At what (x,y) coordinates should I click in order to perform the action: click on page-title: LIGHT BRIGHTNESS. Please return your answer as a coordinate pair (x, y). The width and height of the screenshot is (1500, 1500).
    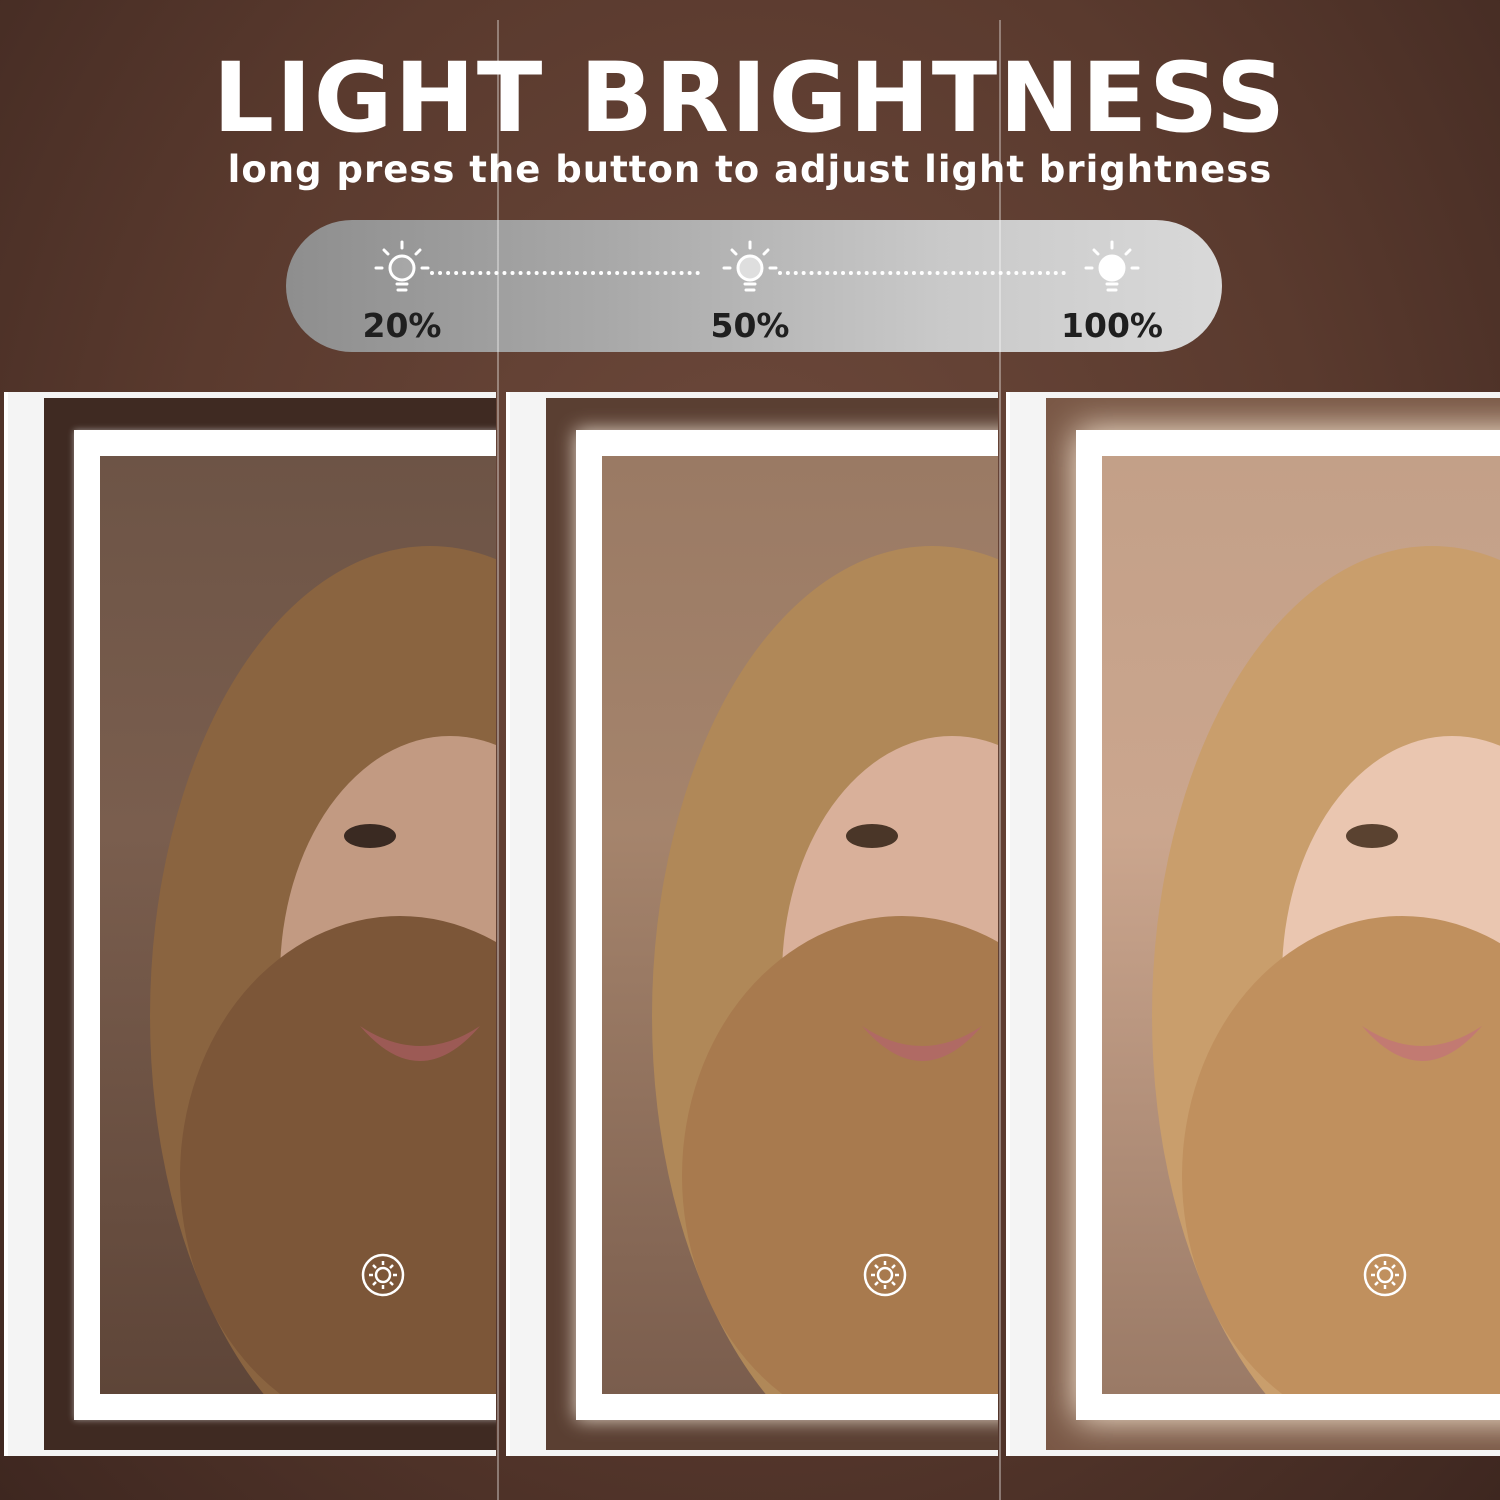
    Looking at the image, I should click on (750, 98).